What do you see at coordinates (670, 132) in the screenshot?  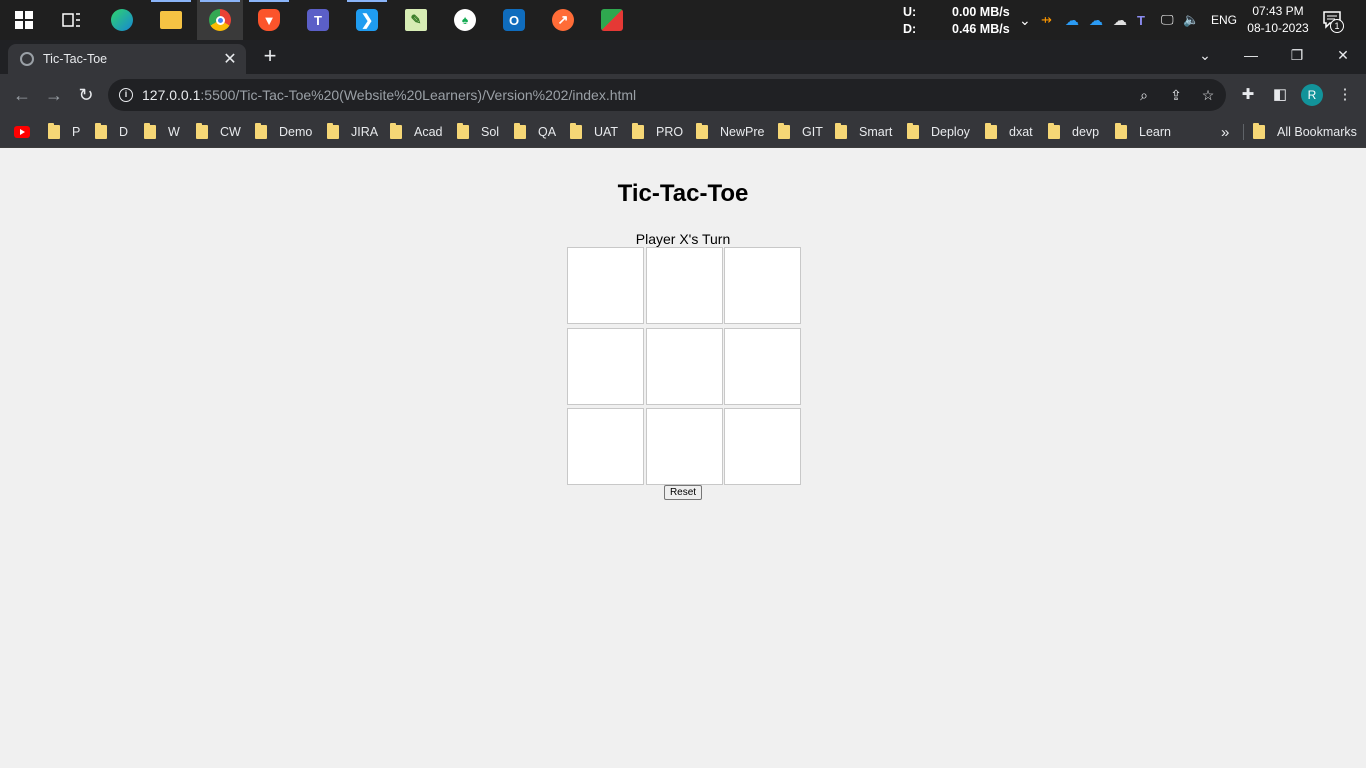 I see `bookmark-label: PRO` at bounding box center [670, 132].